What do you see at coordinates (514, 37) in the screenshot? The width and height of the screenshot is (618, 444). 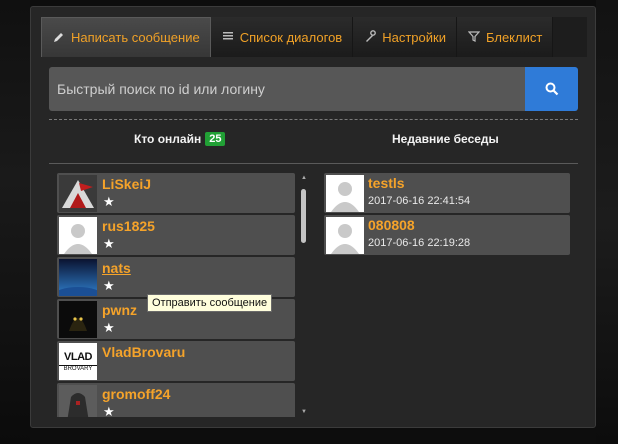 I see `tab-label: Блеклист` at bounding box center [514, 37].